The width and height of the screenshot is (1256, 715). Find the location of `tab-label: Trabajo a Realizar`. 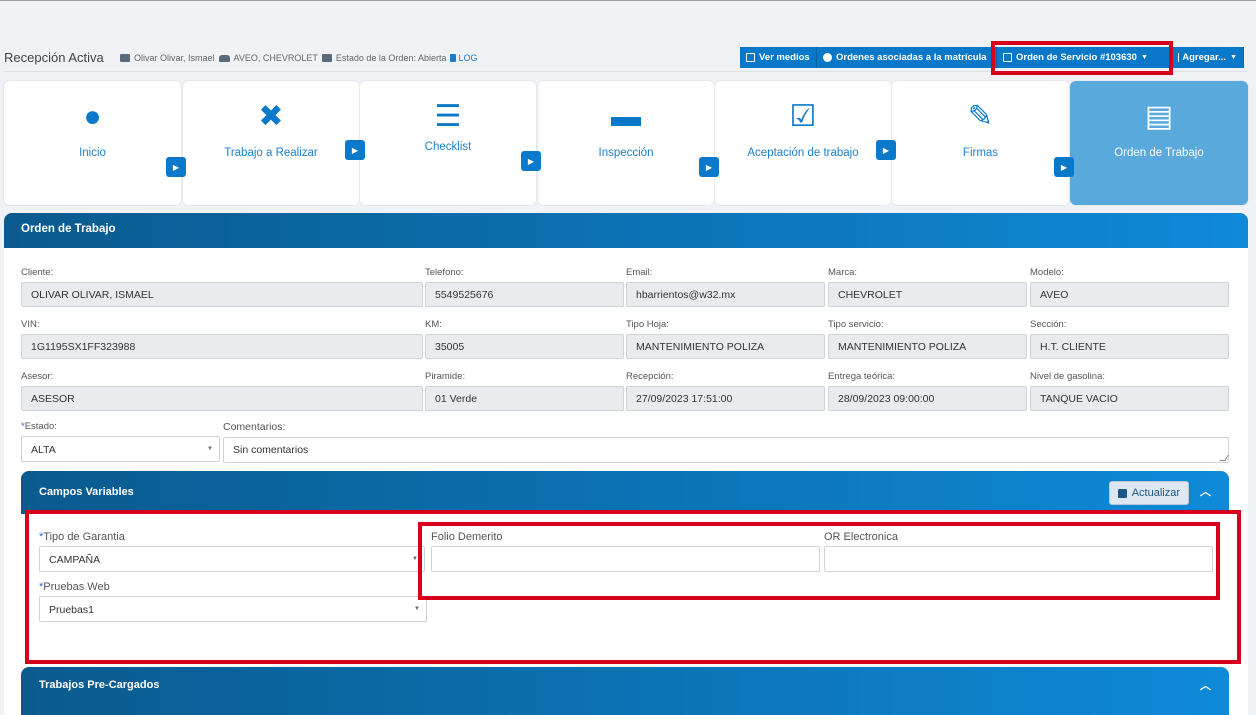

tab-label: Trabajo a Realizar is located at coordinates (271, 153).